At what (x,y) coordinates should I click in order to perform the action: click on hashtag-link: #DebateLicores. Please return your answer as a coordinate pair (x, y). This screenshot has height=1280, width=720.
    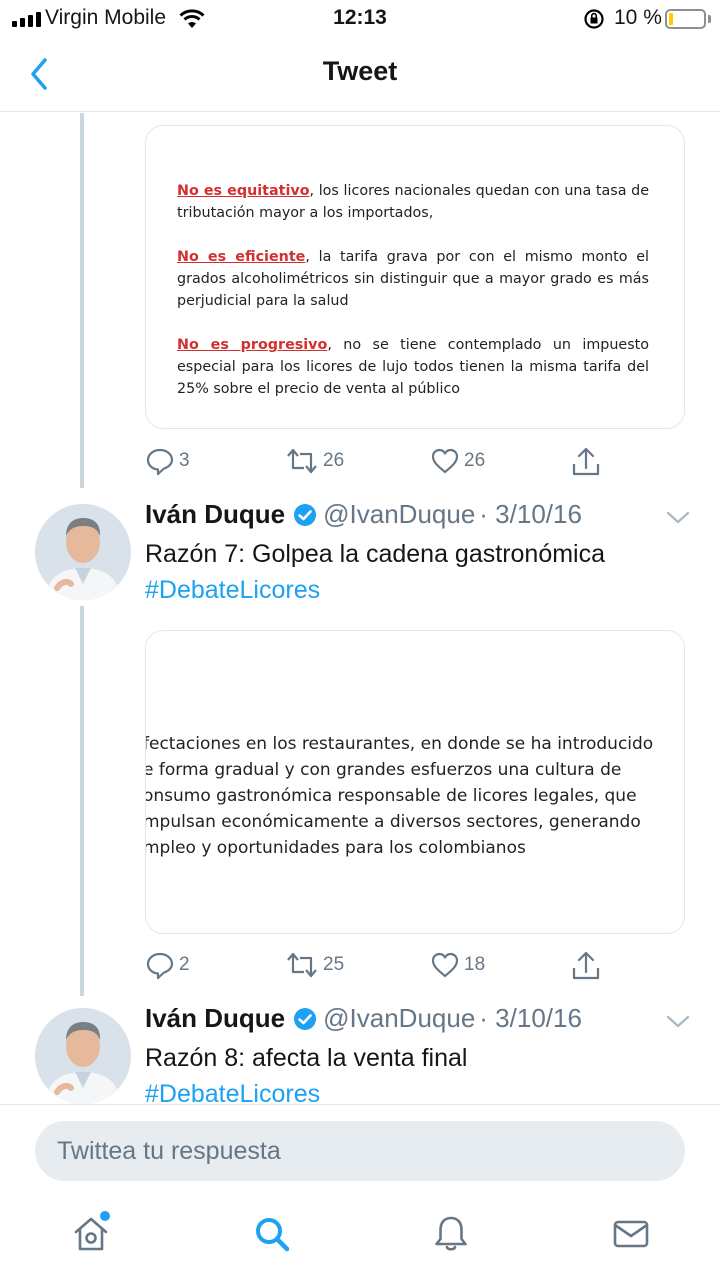
    Looking at the image, I should click on (375, 590).